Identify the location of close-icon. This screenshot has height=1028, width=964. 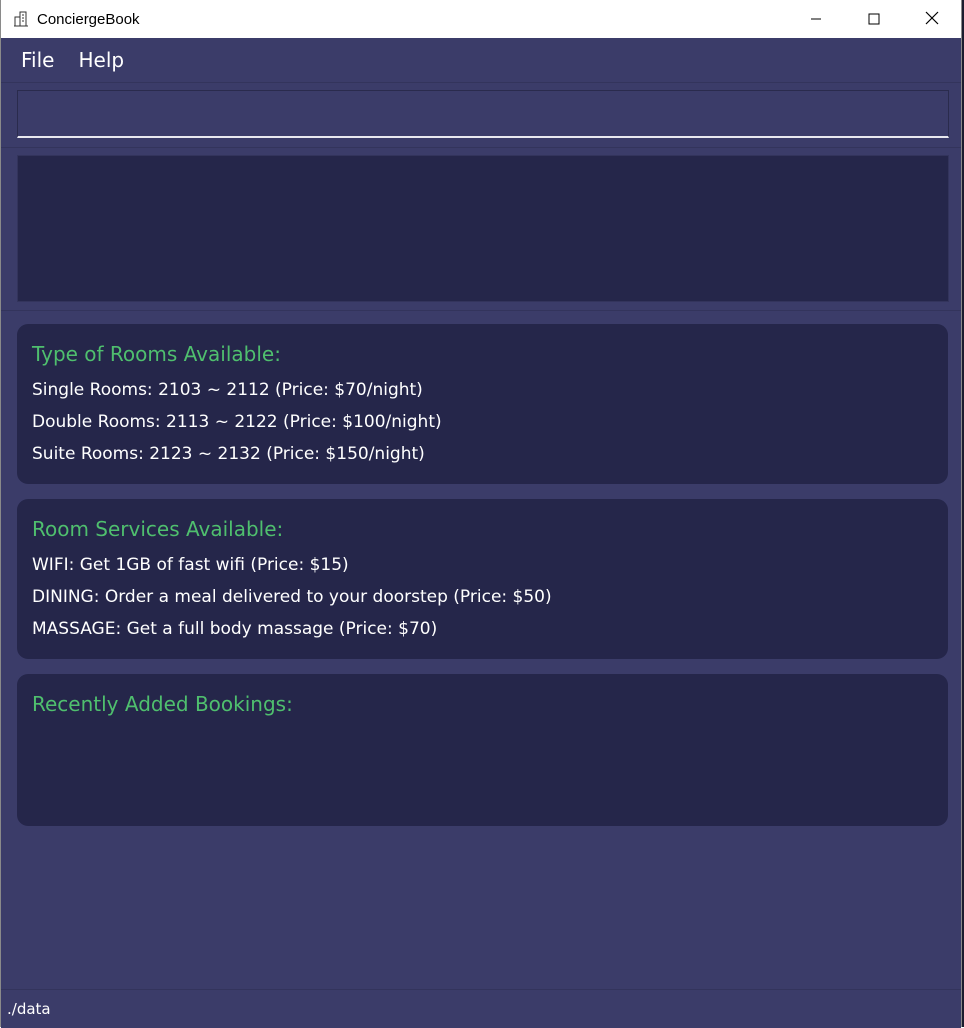
(932, 19).